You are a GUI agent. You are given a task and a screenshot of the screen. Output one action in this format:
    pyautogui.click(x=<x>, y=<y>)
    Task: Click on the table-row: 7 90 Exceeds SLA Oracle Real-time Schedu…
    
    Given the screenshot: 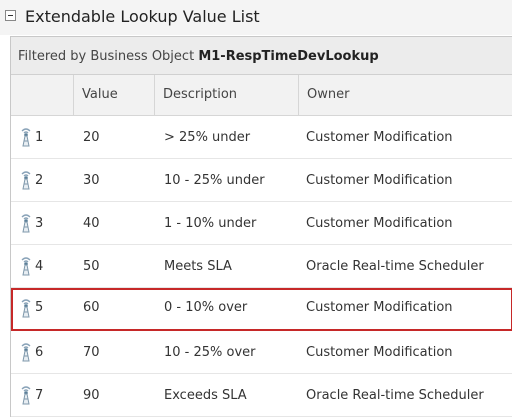 What is the action you would take?
    pyautogui.click(x=261, y=395)
    